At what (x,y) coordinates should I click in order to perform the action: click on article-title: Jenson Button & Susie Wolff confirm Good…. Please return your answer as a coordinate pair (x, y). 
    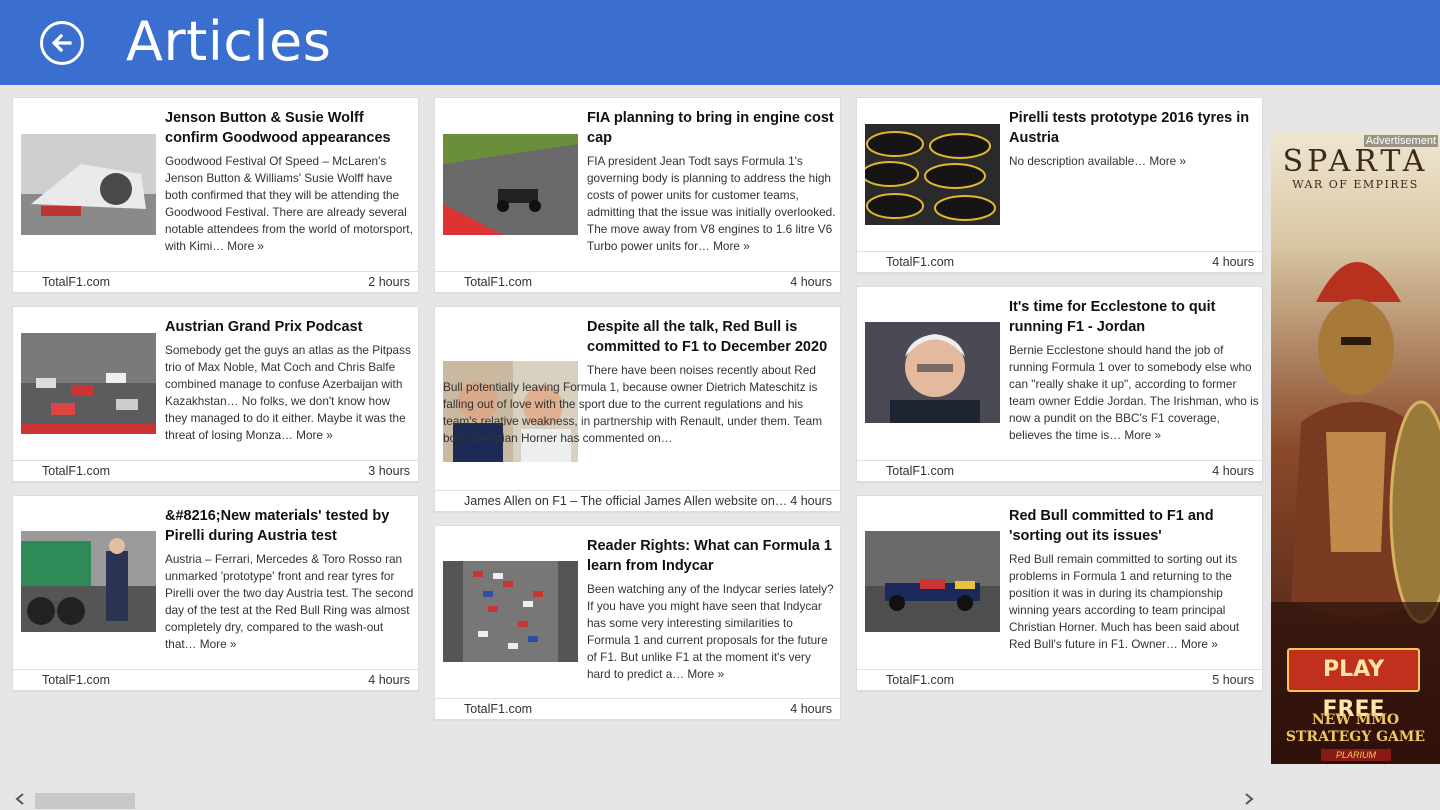
    Looking at the image, I should click on (278, 128).